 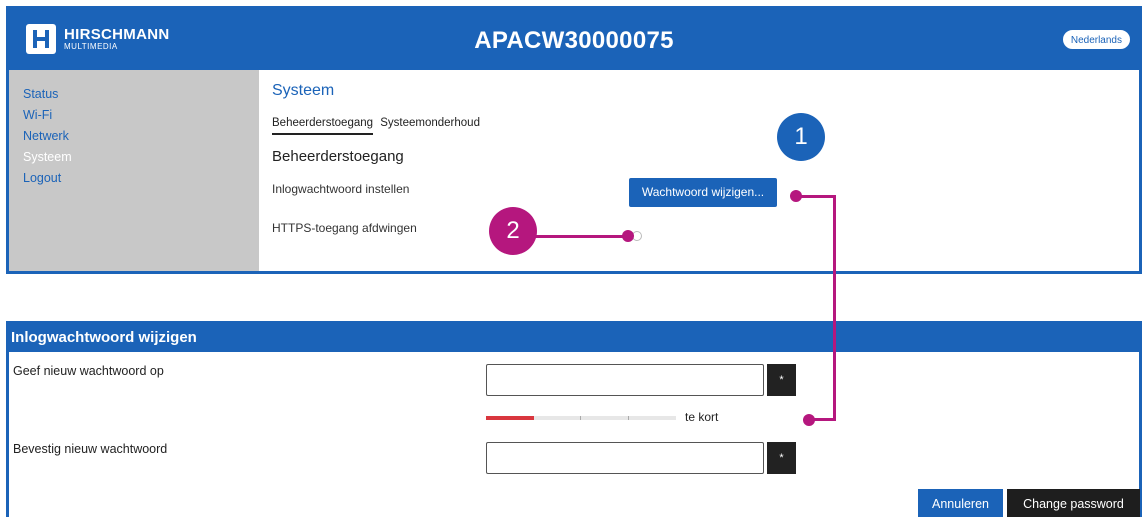 I want to click on new-password-label: Geef nieuw wachtwoord op, so click(x=88, y=371).